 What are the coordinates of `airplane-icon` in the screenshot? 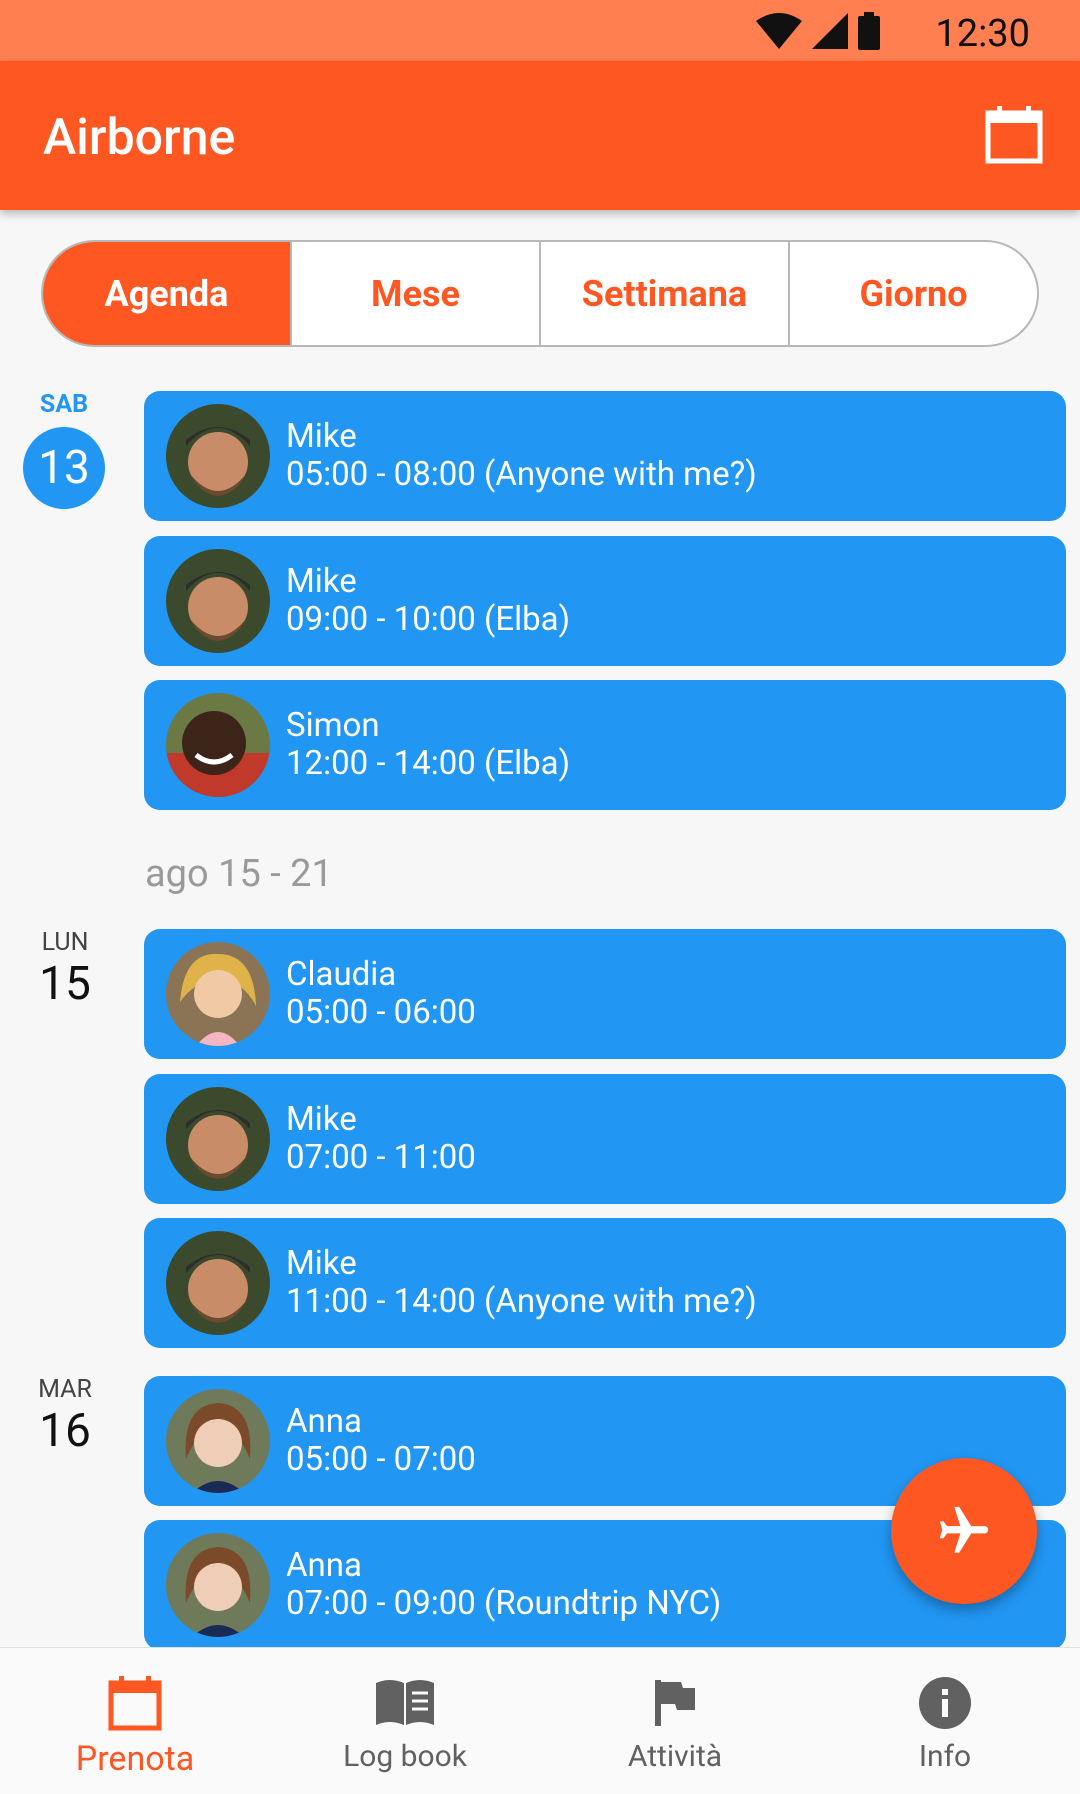 It's located at (964, 1529).